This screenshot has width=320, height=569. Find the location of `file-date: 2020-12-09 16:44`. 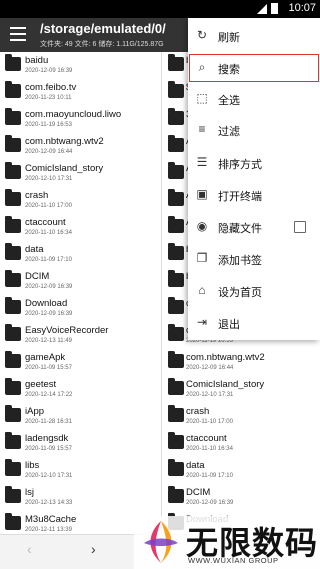

file-date: 2020-12-09 16:44 is located at coordinates (49, 152).